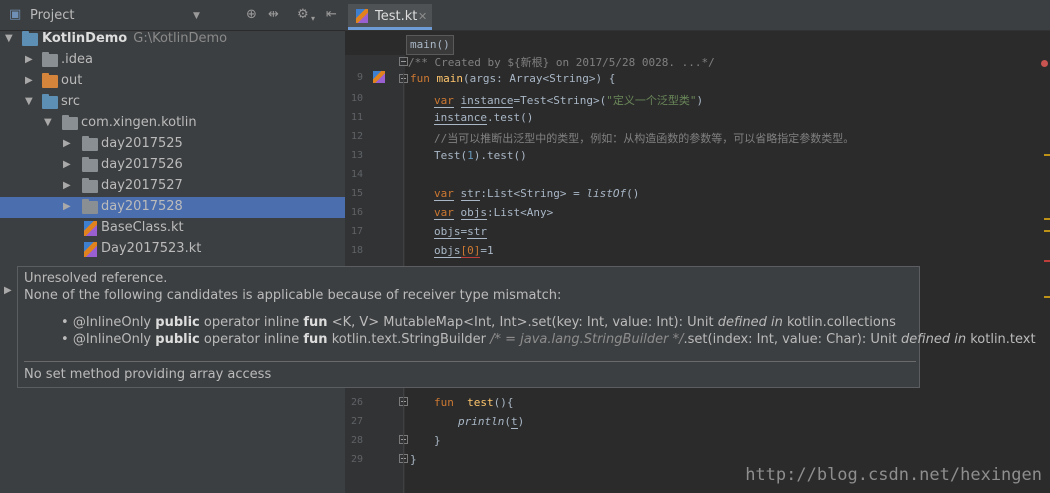 This screenshot has height=493, width=1050. Describe the element at coordinates (142, 227) in the screenshot. I see `tree-item-label: BaseClass.kt` at that location.